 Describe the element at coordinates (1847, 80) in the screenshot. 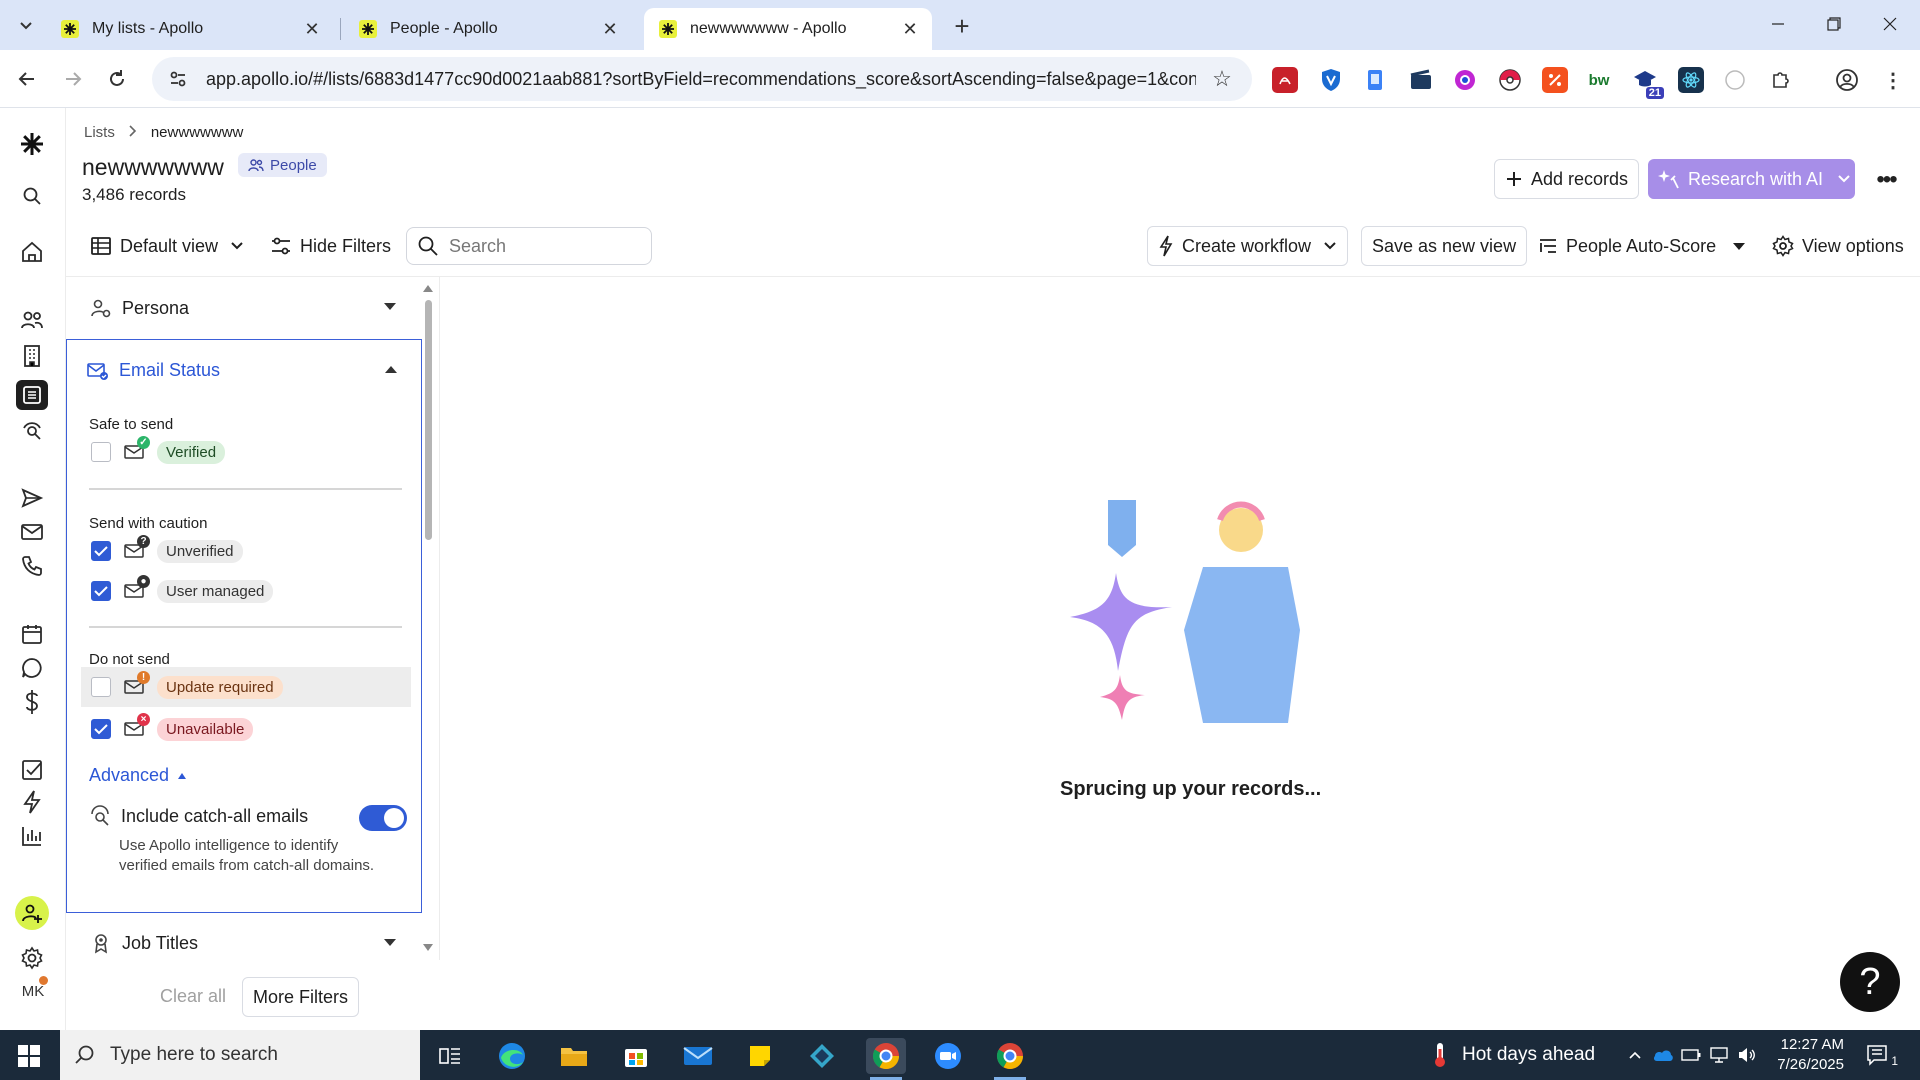

I see `profile-icon` at that location.